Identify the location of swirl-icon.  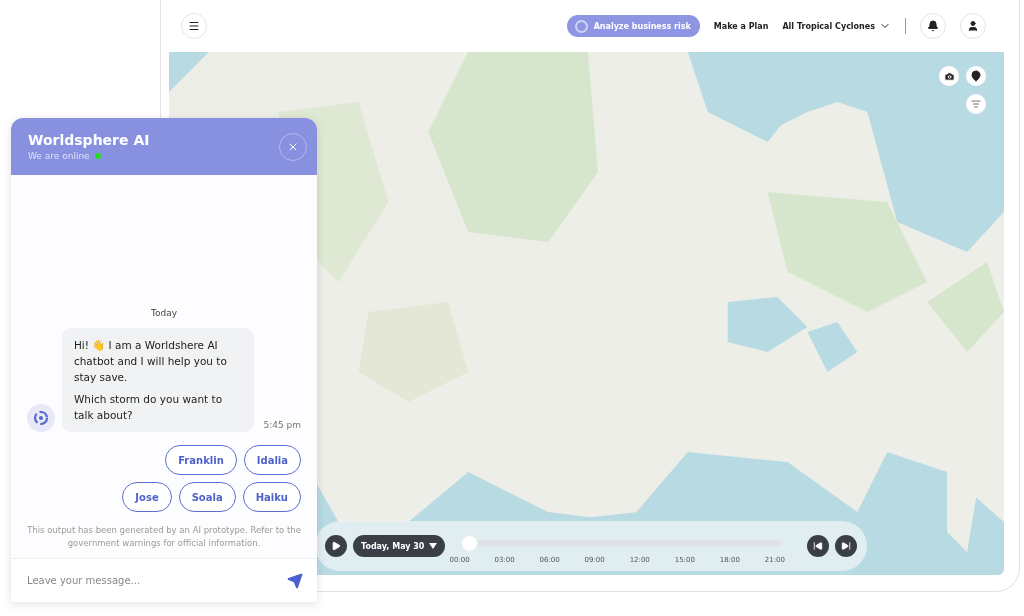
(40, 418).